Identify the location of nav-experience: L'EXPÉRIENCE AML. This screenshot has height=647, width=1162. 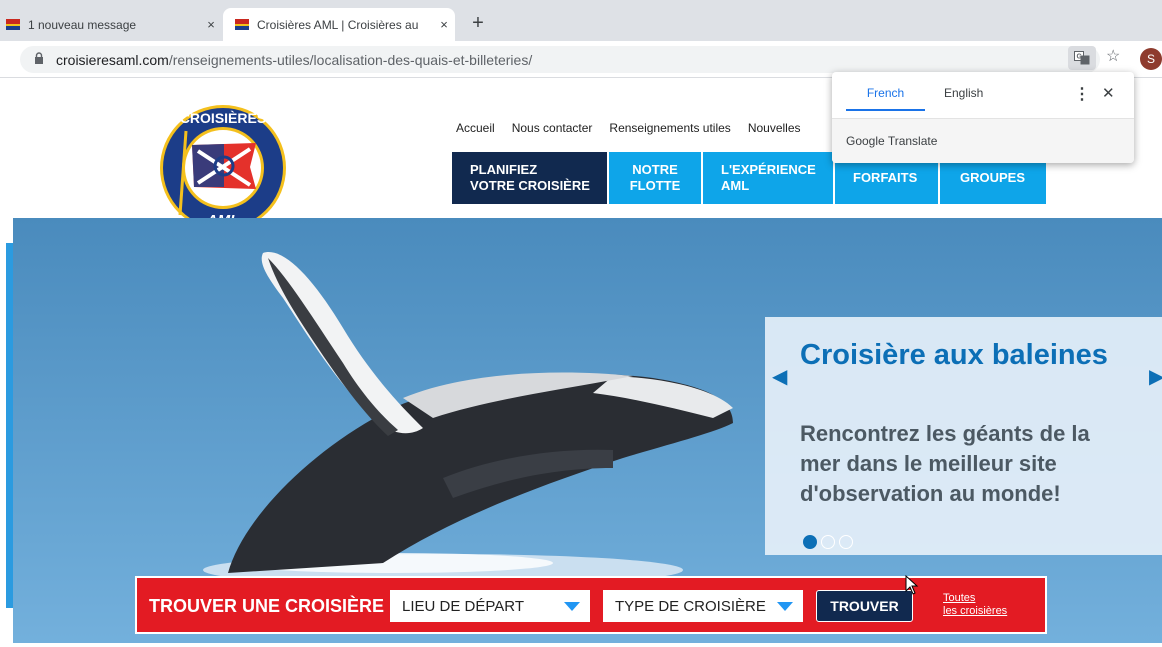
(768, 178).